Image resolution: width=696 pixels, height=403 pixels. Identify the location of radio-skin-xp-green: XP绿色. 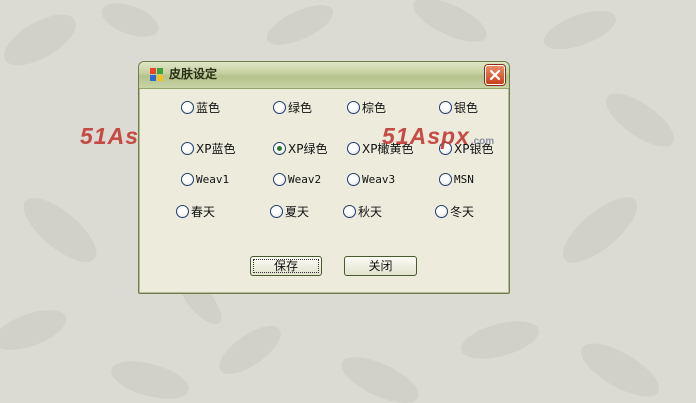
(300, 148).